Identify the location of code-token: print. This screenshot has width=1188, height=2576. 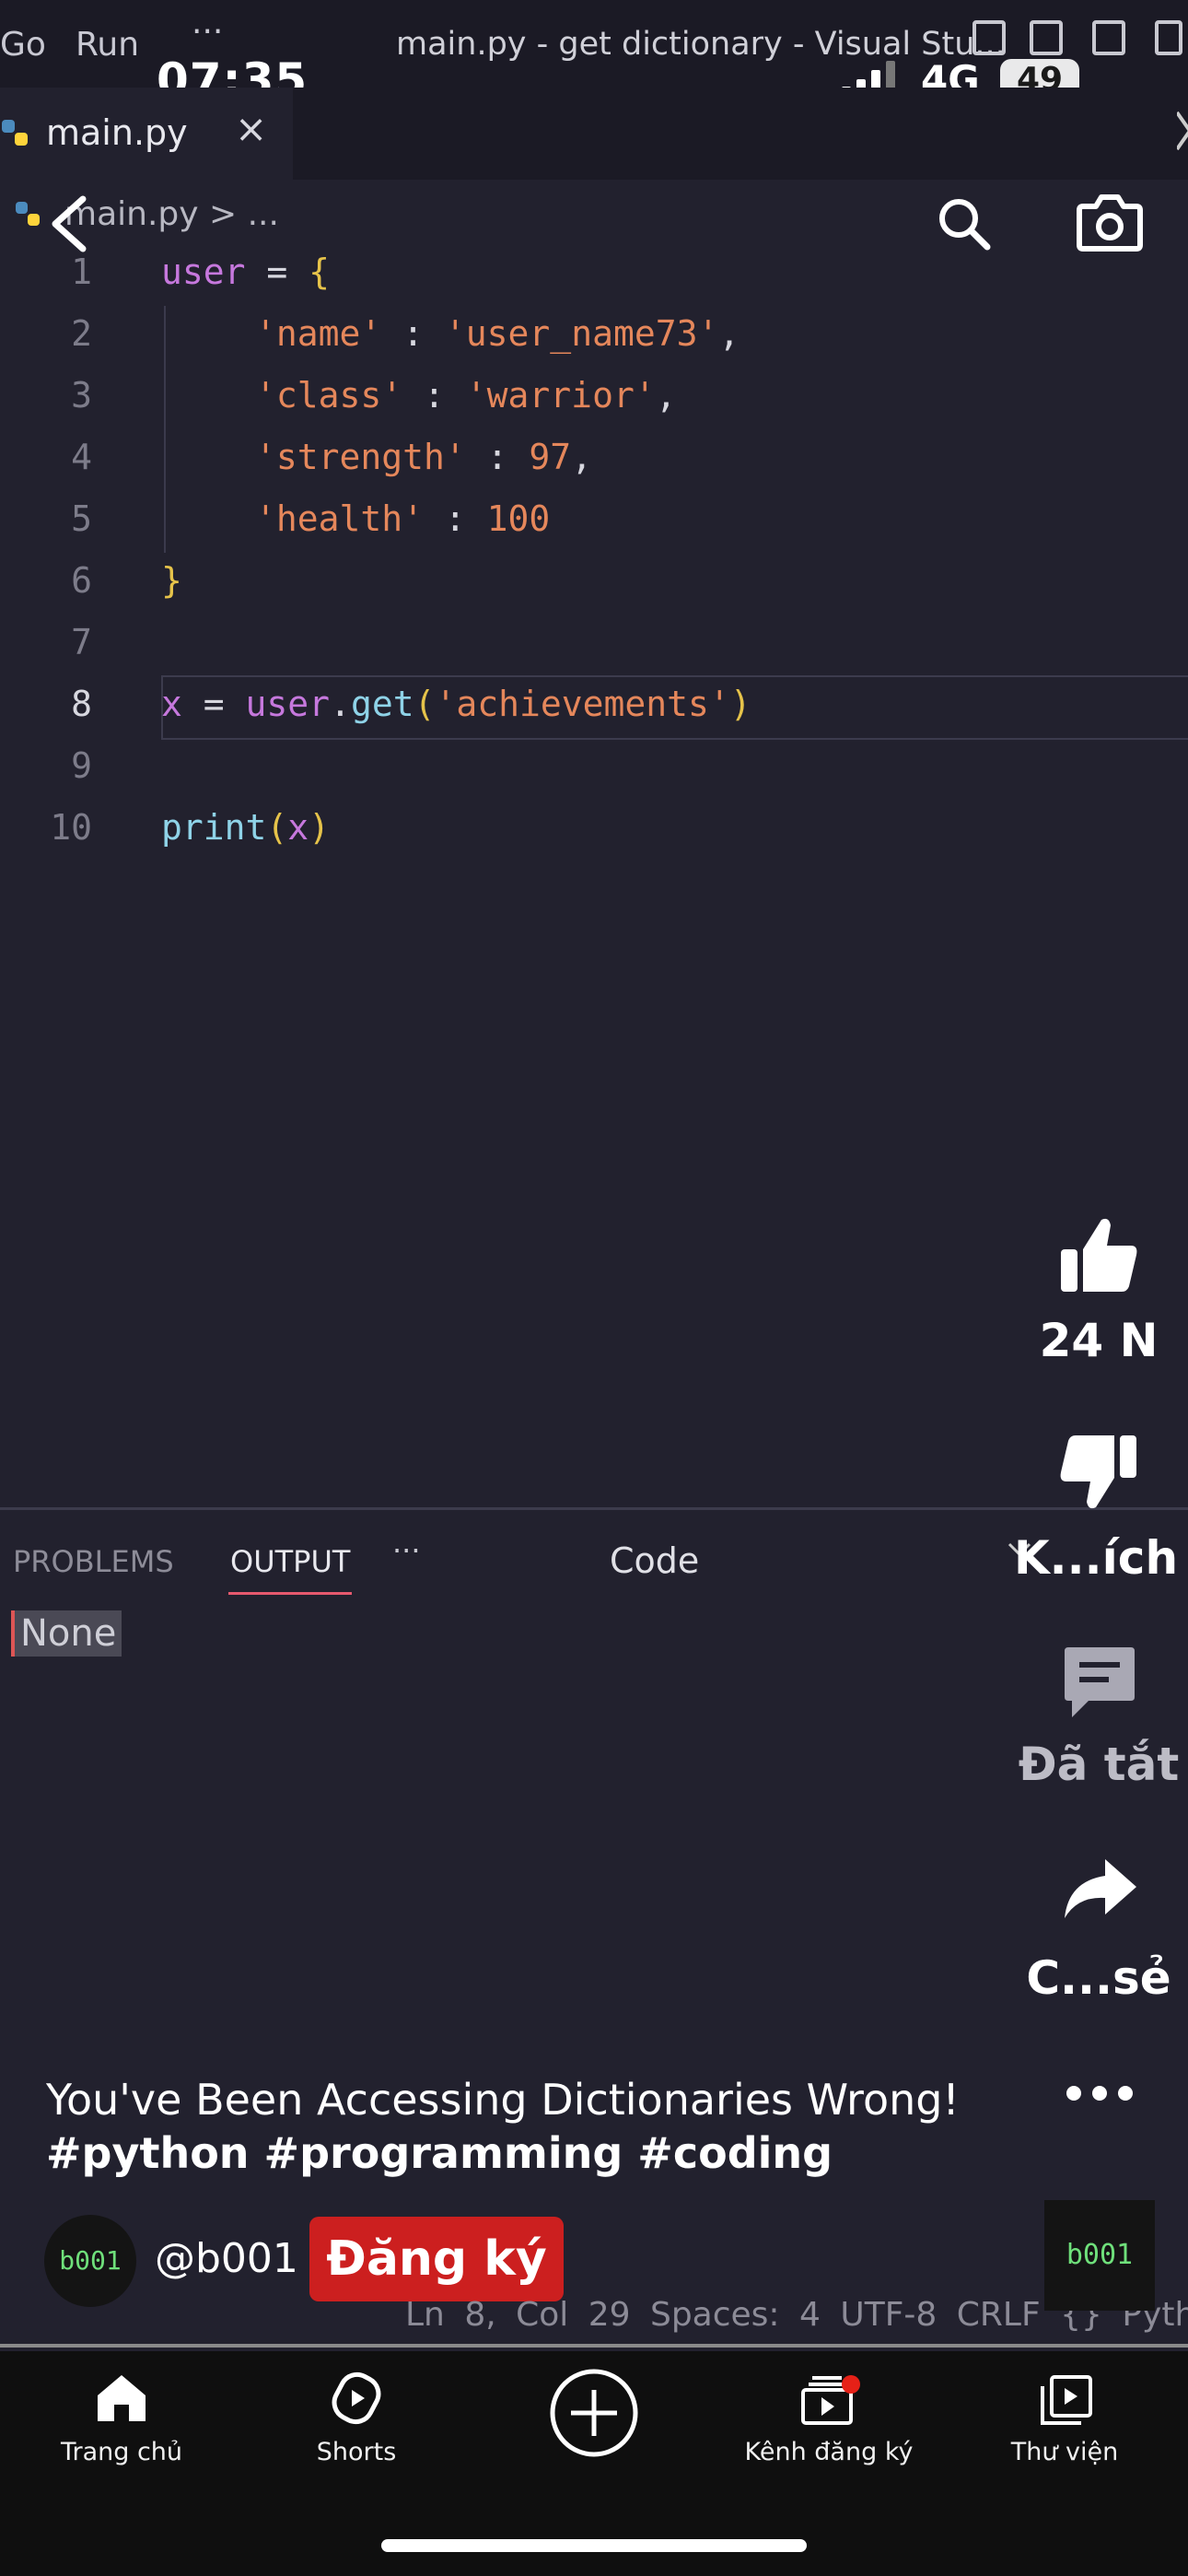
(214, 827).